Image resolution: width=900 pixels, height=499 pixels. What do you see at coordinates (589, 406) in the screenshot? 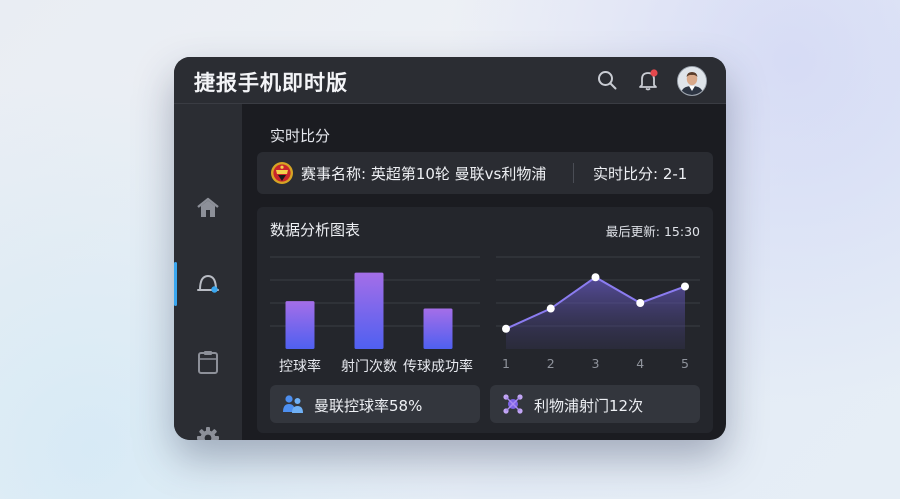
I see `stat-shots-label: 利物浦射门12次` at bounding box center [589, 406].